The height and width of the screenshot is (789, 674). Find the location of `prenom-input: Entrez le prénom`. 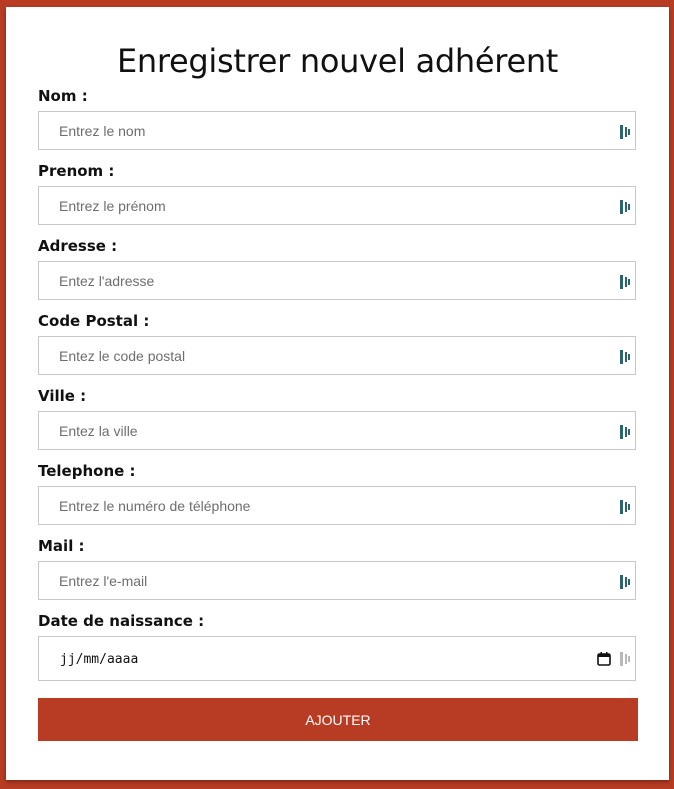

prenom-input: Entrez le prénom is located at coordinates (337, 205).